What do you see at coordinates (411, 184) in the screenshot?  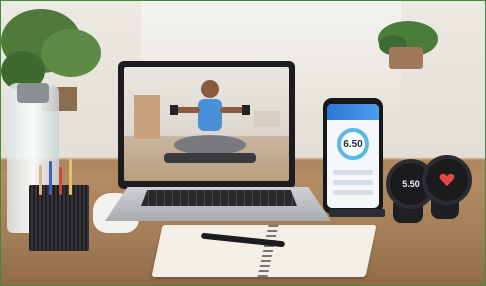 I see `watch-metric-value: 5.50` at bounding box center [411, 184].